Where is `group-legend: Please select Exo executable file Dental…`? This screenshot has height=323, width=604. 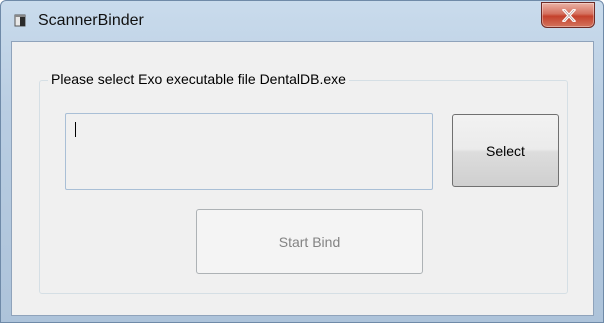
group-legend: Please select Exo executable file Dental… is located at coordinates (198, 79).